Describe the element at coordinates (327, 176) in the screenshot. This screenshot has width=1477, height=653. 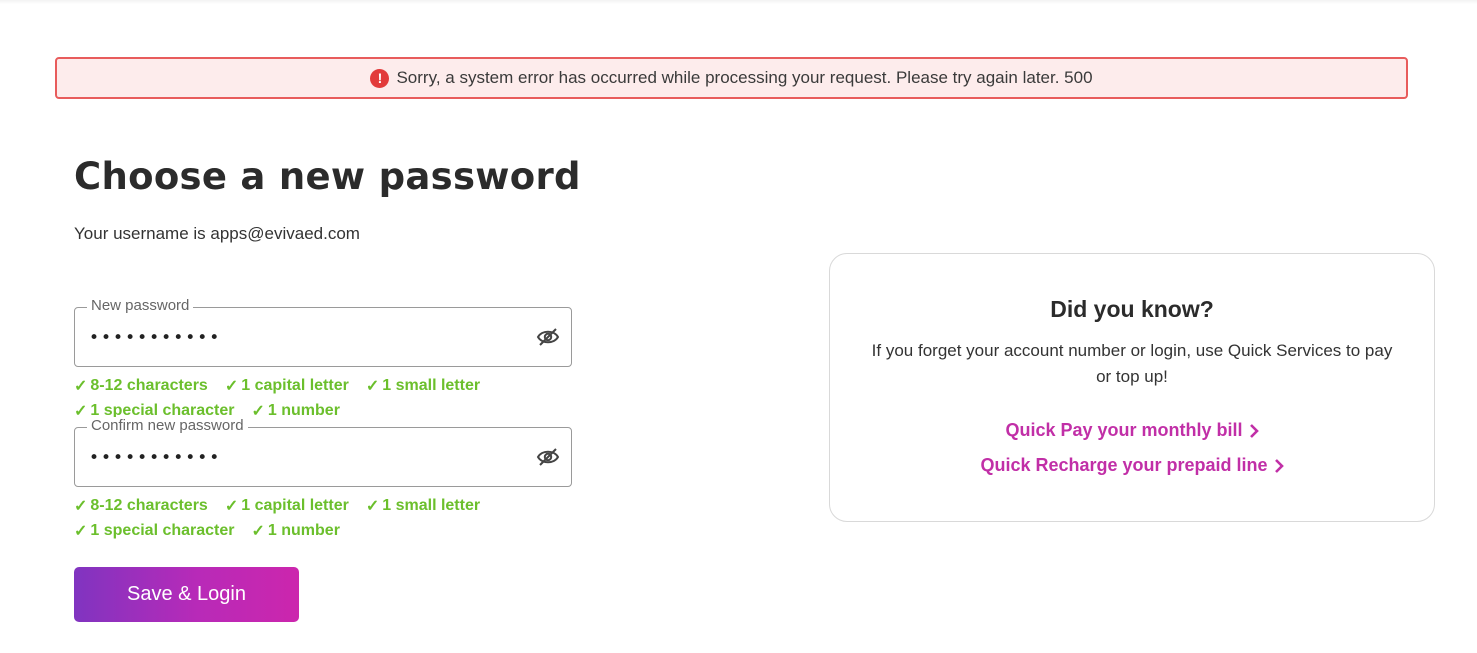
I see `page-title: Choose a new password` at that location.